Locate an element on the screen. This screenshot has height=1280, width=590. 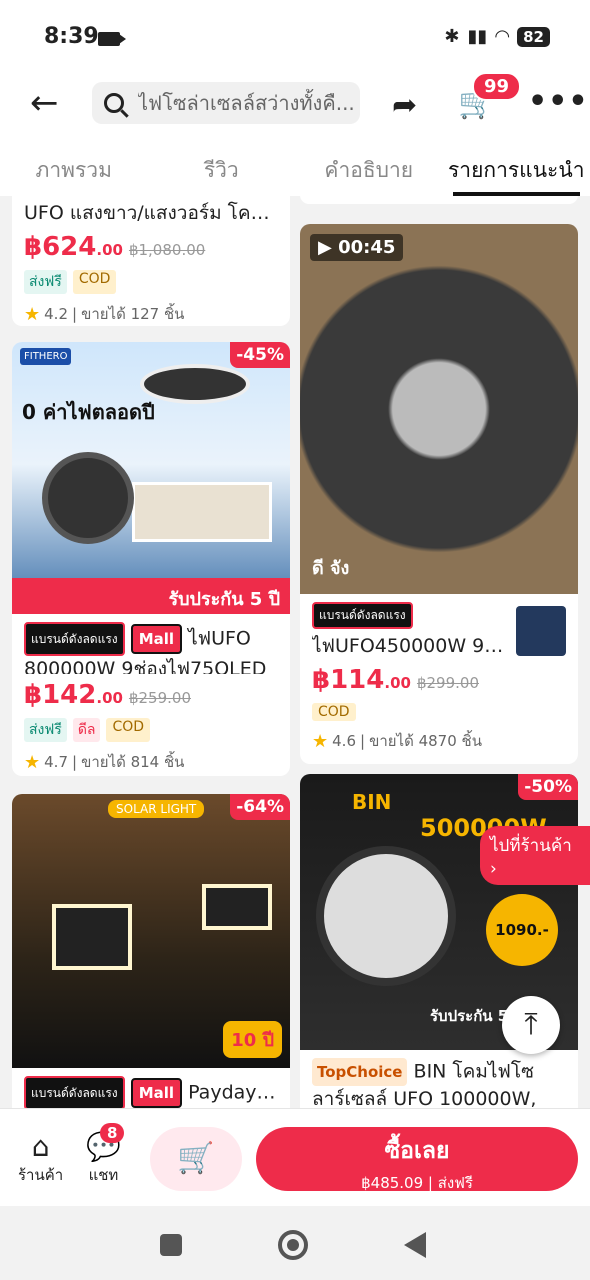
status-icons: ✱ ▮▮ ◠ 82 is located at coordinates (497, 36).